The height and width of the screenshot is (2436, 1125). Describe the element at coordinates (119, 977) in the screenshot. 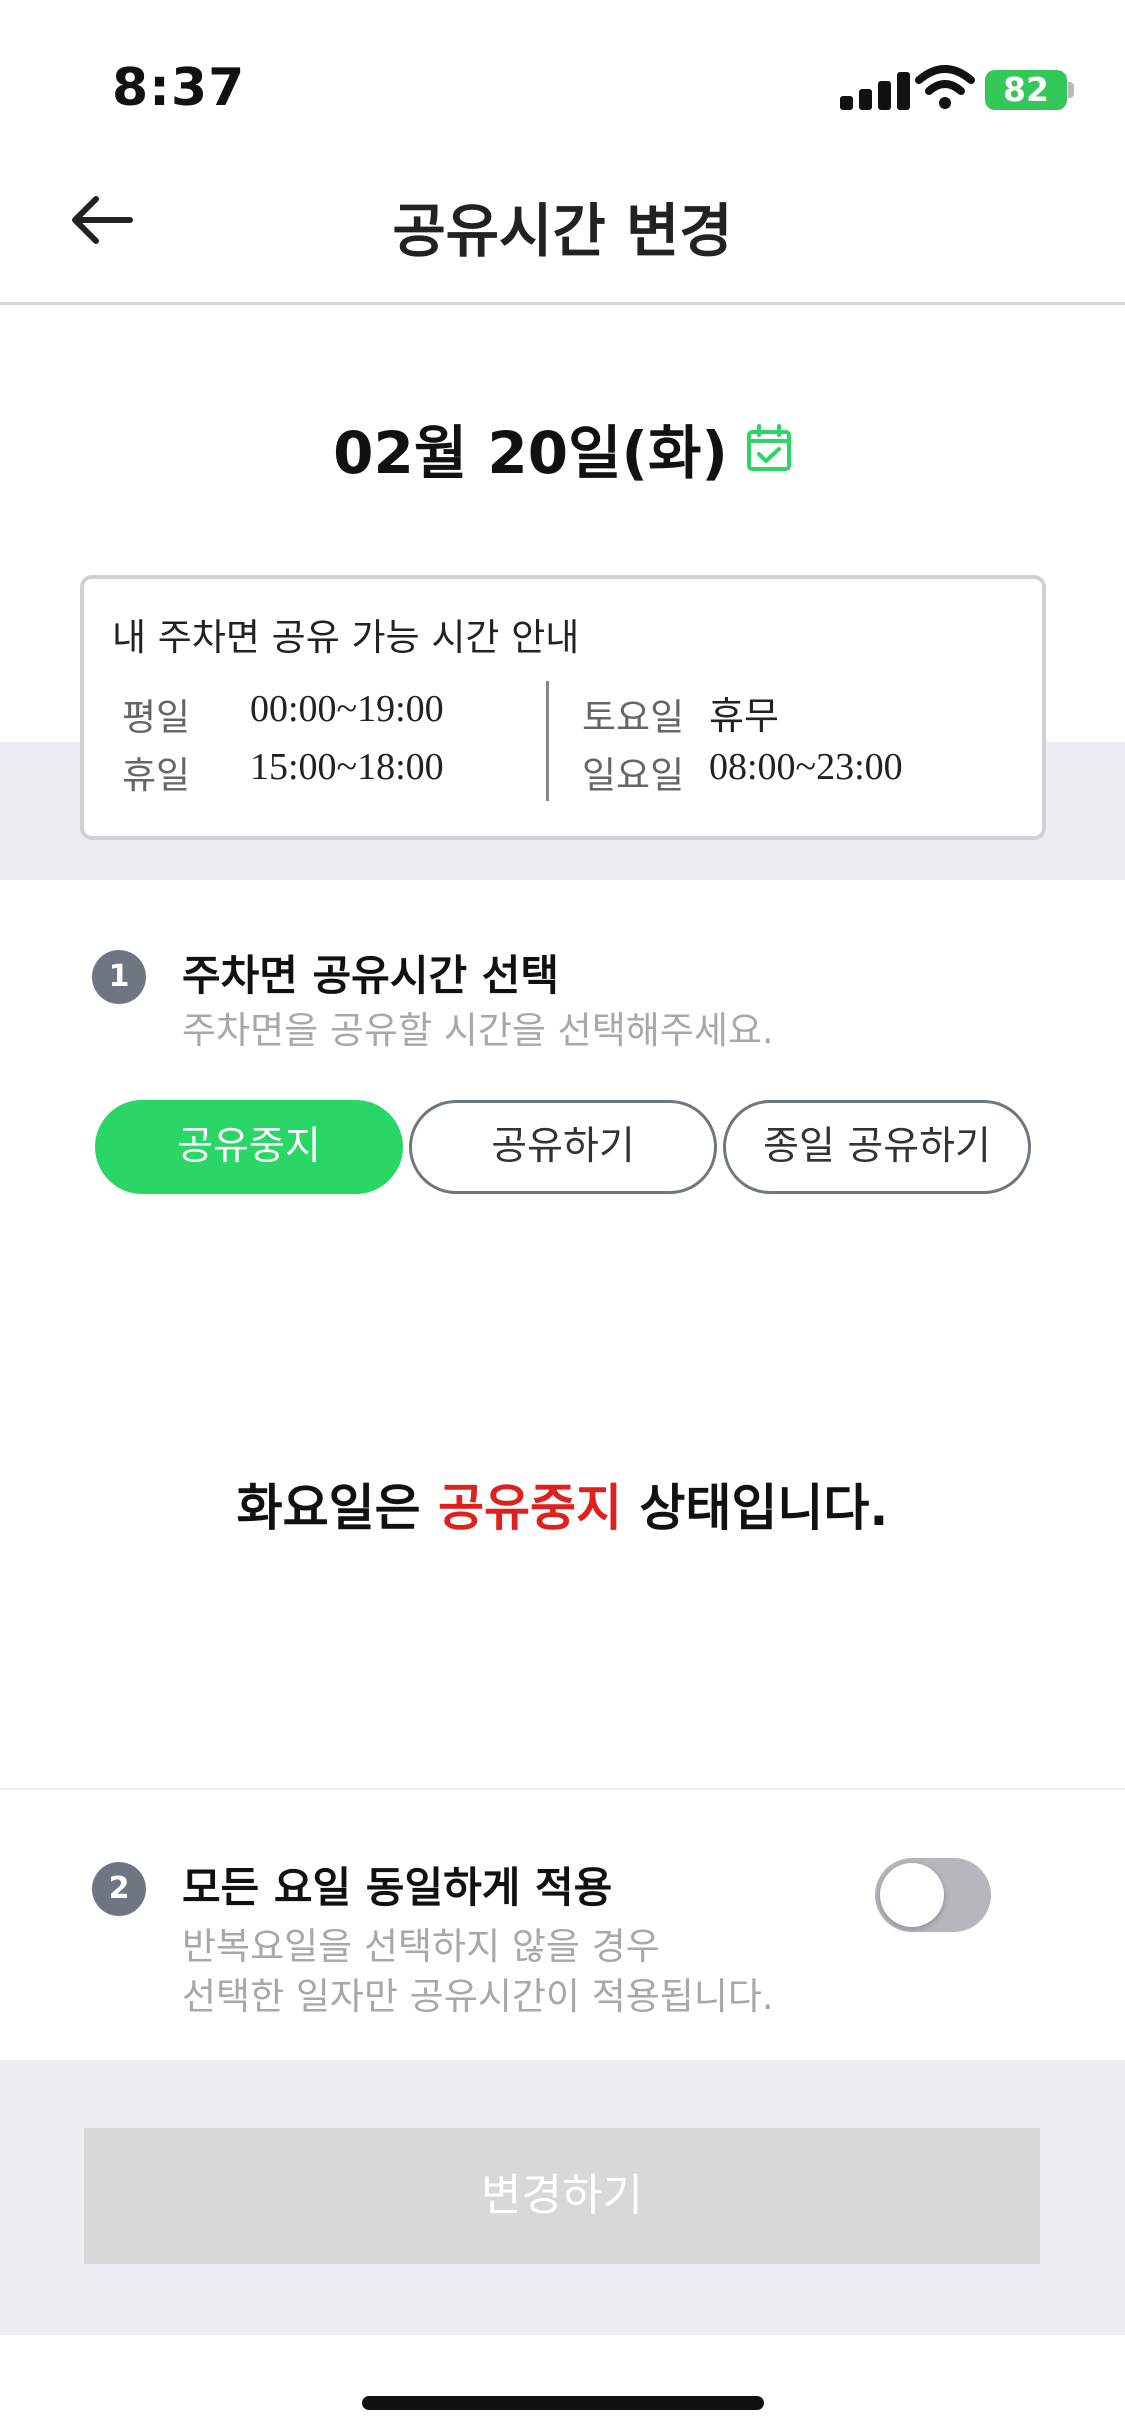

I see `step-1-badge: 1` at that location.